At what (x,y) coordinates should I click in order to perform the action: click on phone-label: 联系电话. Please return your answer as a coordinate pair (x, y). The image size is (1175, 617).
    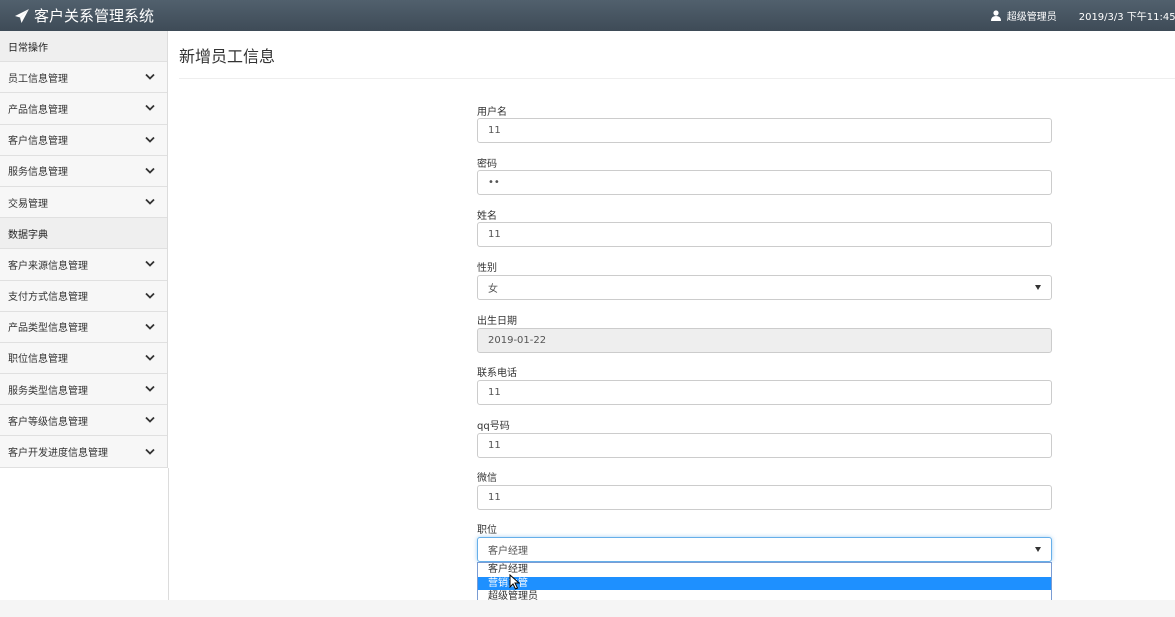
    Looking at the image, I should click on (497, 373).